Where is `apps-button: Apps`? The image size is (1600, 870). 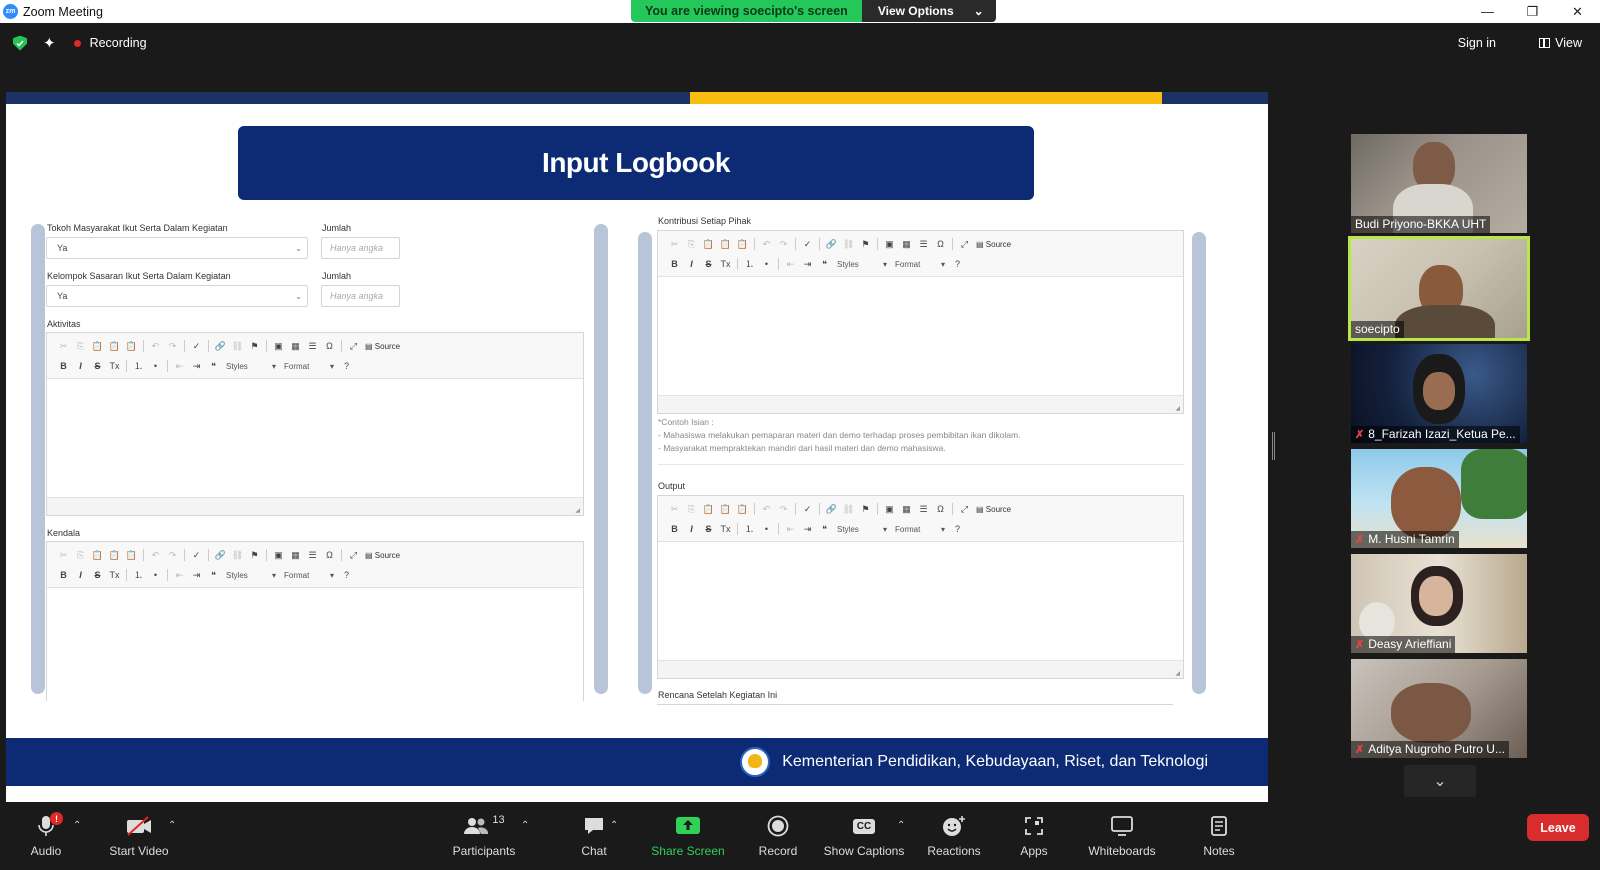
apps-button: Apps is located at coordinates (1034, 838).